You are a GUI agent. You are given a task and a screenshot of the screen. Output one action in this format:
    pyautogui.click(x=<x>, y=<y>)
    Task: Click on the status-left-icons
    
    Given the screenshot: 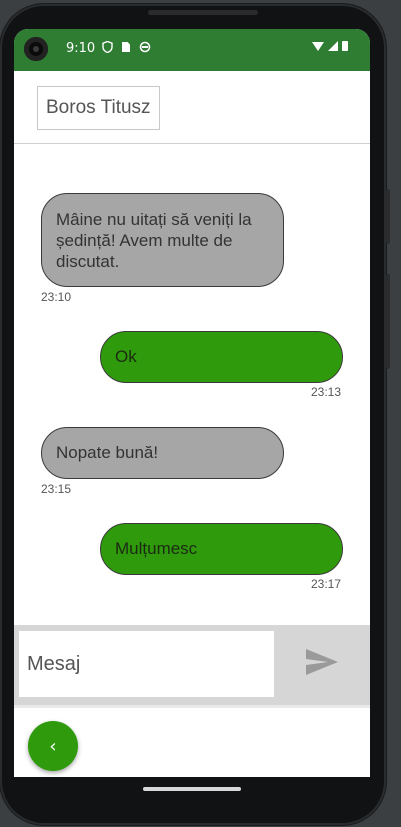 What is the action you would take?
    pyautogui.click(x=126, y=48)
    